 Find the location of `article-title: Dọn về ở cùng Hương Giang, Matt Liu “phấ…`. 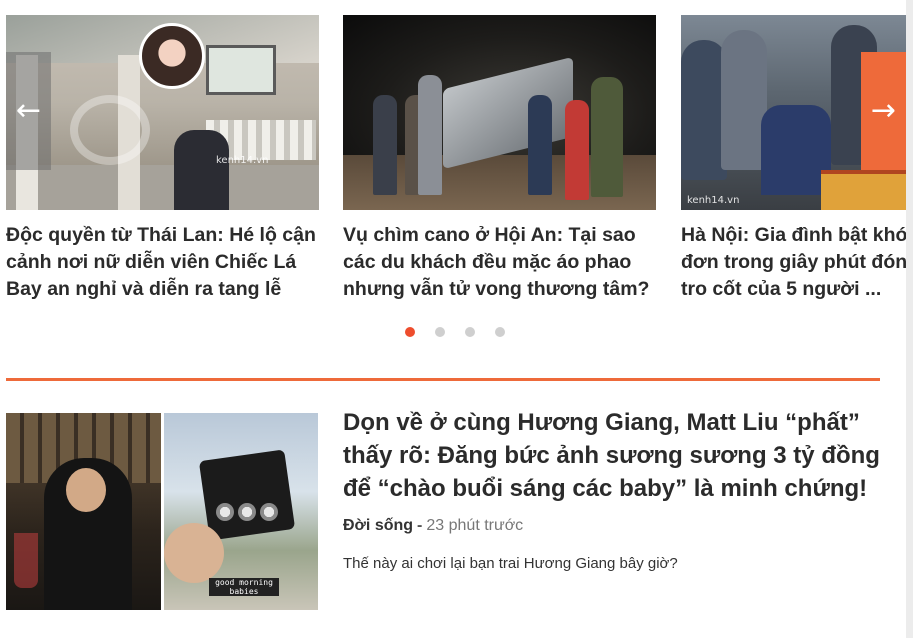

article-title: Dọn về ở cùng Hương Giang, Matt Liu “phấ… is located at coordinates (613, 455).